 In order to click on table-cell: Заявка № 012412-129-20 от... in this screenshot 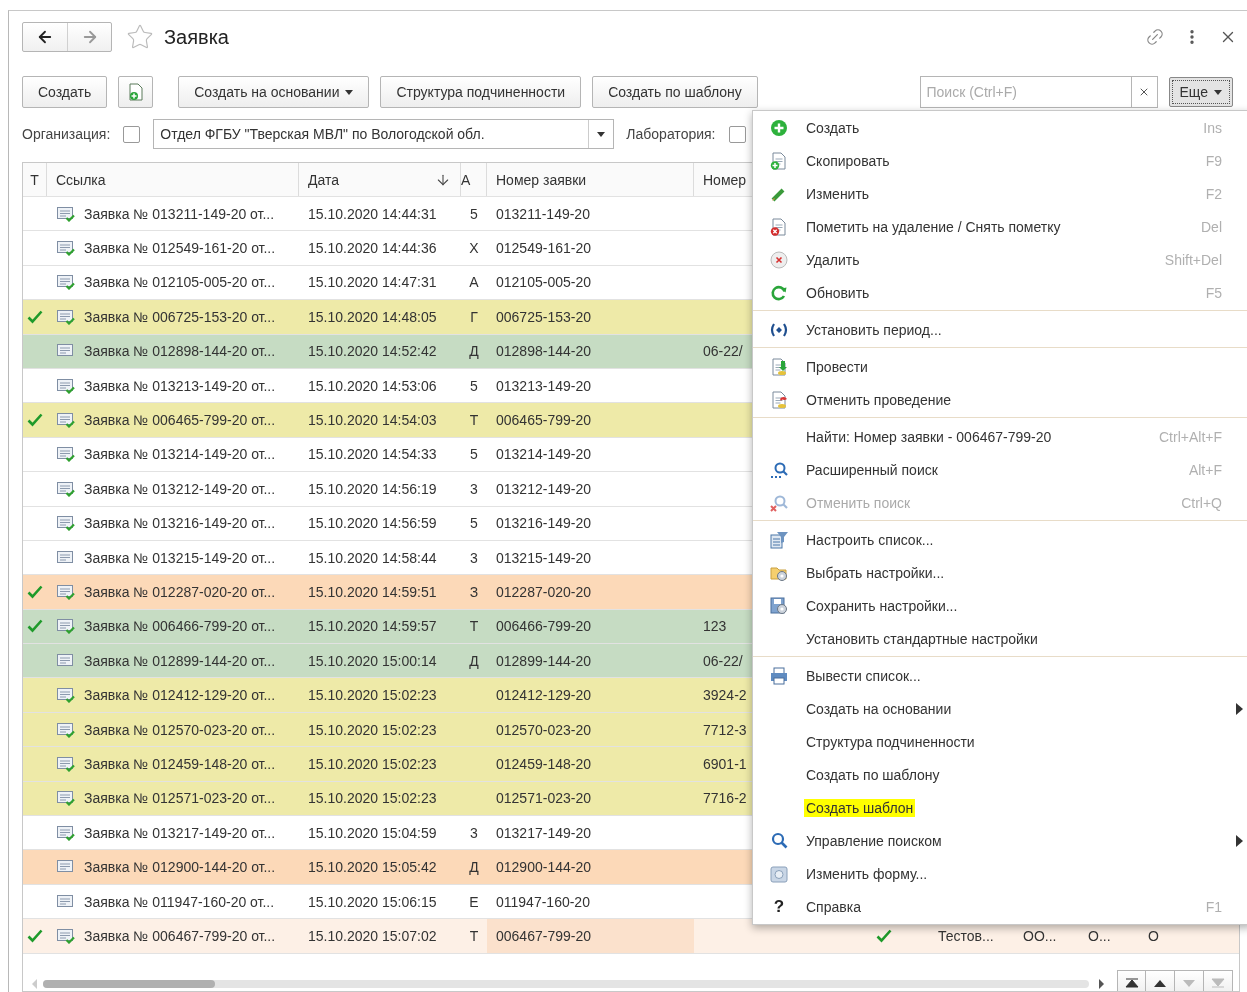, I will do `click(180, 695)`.